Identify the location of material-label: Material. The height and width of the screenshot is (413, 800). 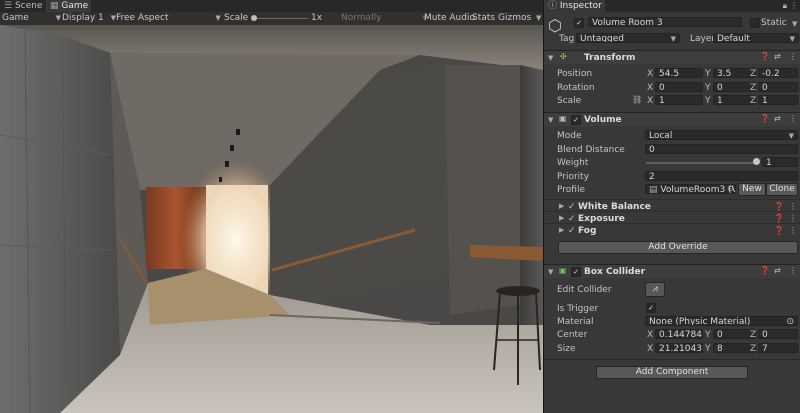
(575, 322).